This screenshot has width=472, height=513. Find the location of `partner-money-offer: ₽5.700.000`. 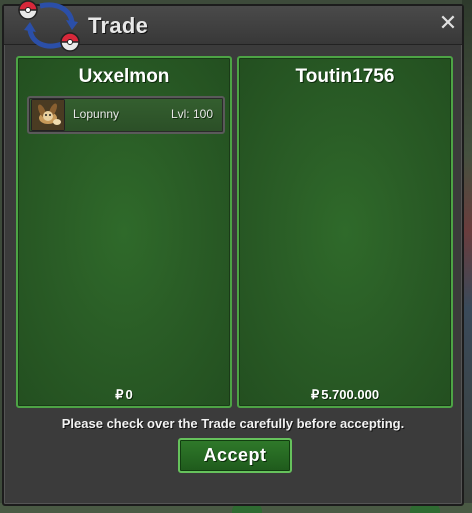

partner-money-offer: ₽5.700.000 is located at coordinates (345, 395).